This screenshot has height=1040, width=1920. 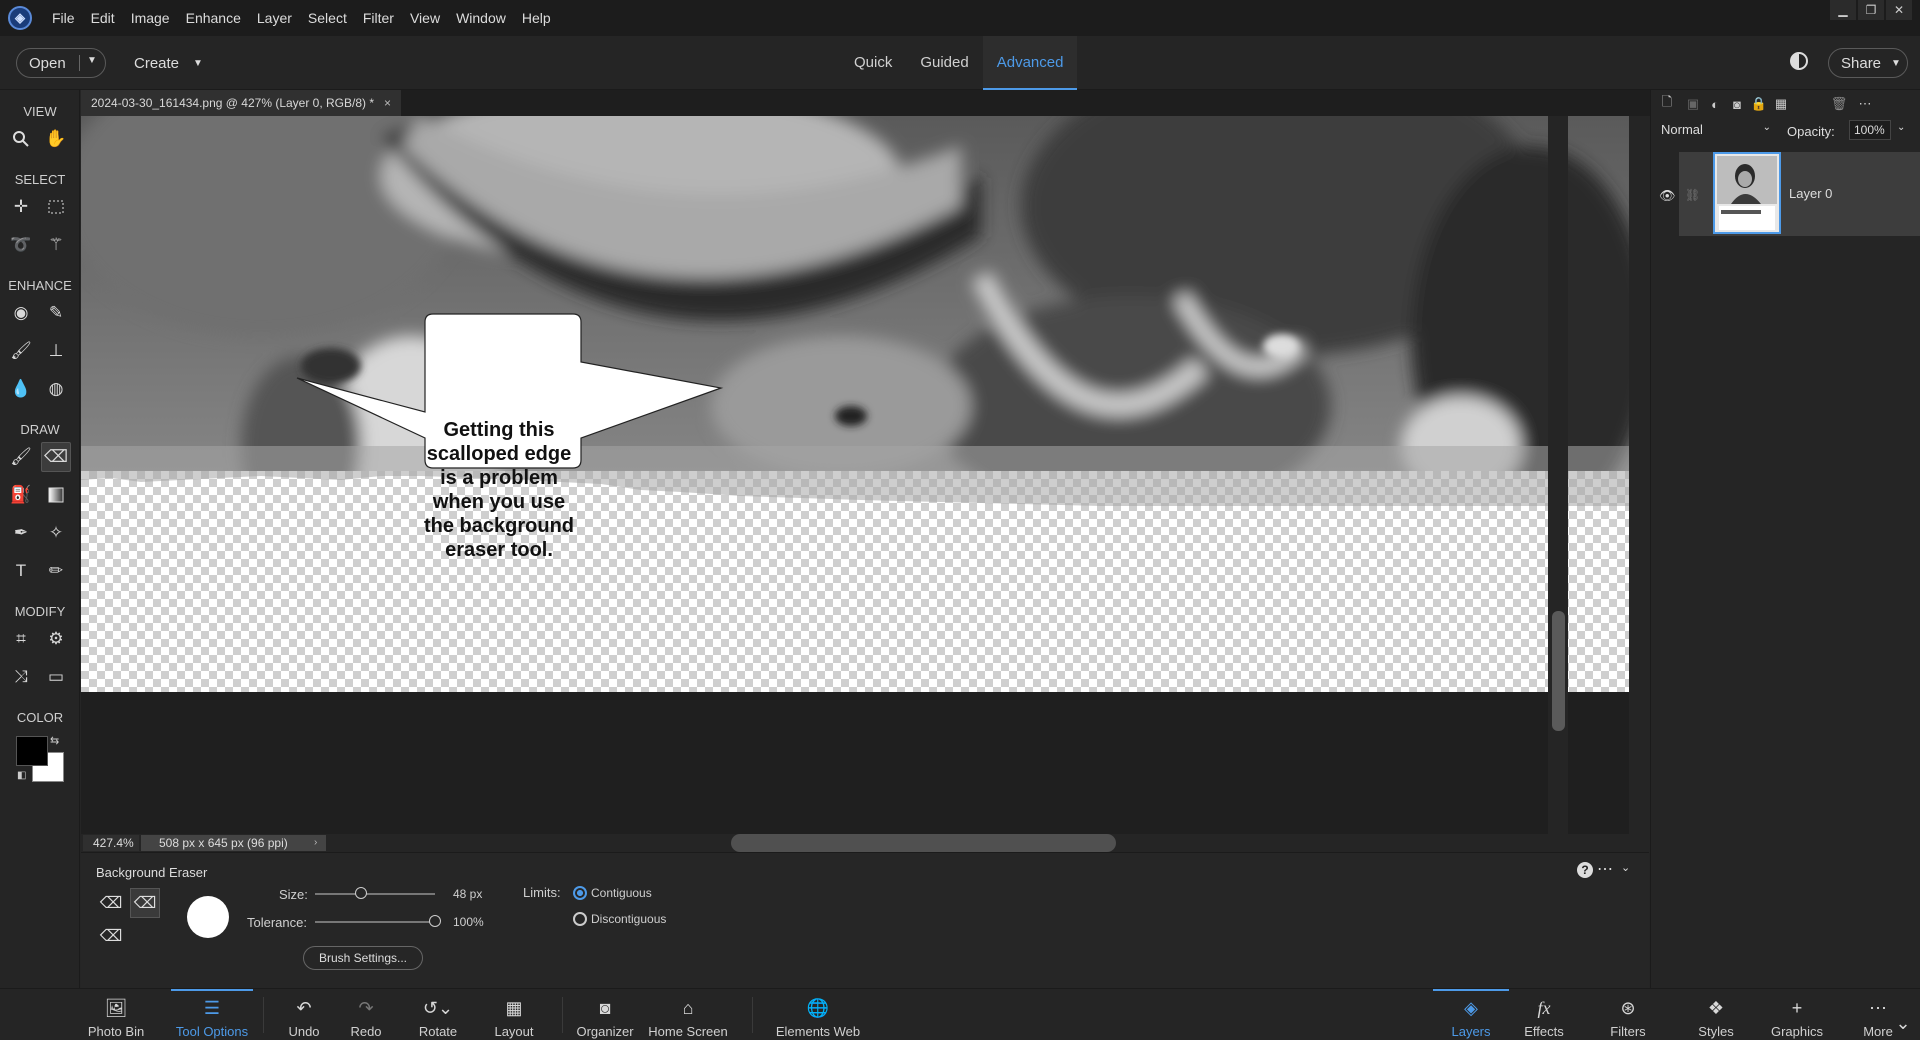 I want to click on new-layer-icon: 🗋, so click(x=1667, y=103).